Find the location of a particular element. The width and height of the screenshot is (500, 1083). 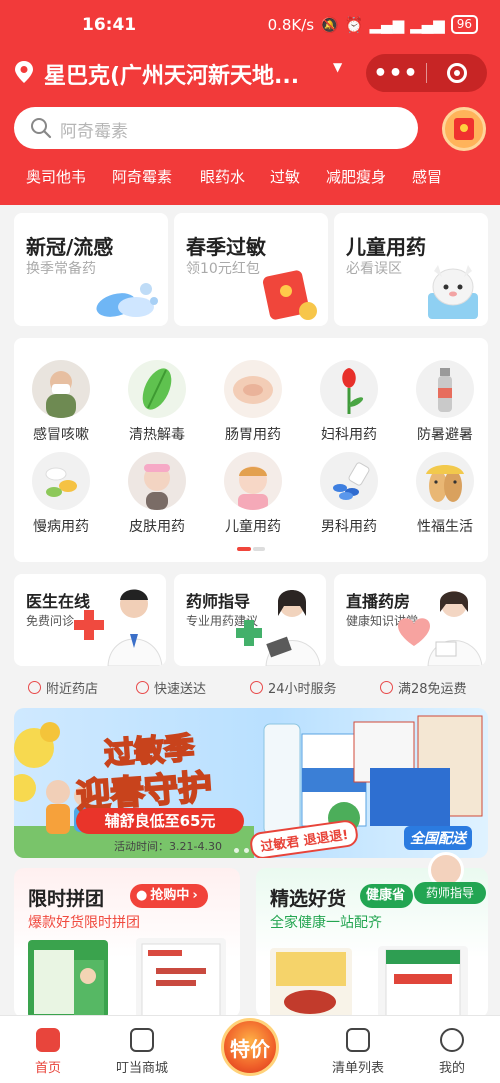

profile-icon is located at coordinates (452, 1040).